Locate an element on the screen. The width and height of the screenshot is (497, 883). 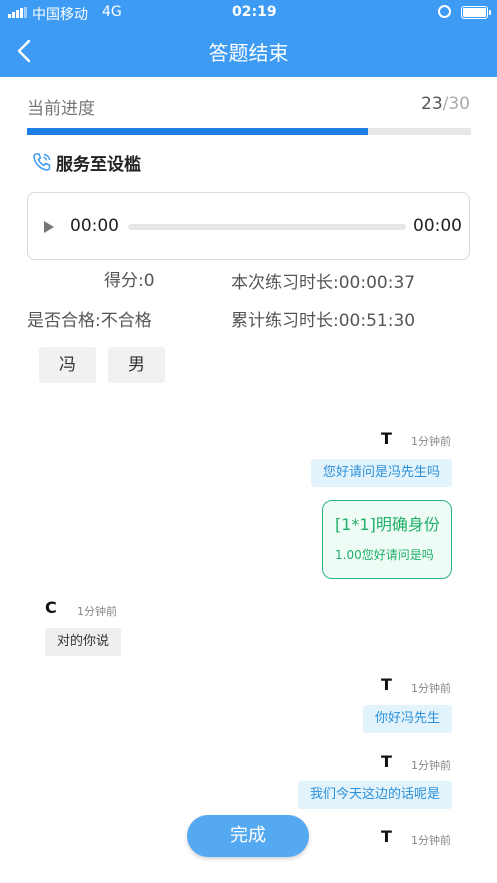
tag-name: 冯 is located at coordinates (67, 365).